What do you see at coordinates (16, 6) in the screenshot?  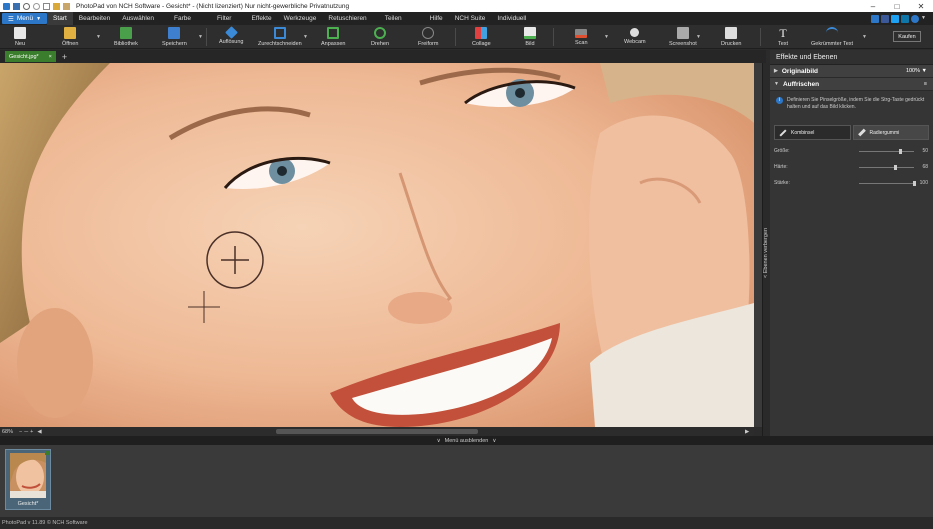 I see `save-icon` at bounding box center [16, 6].